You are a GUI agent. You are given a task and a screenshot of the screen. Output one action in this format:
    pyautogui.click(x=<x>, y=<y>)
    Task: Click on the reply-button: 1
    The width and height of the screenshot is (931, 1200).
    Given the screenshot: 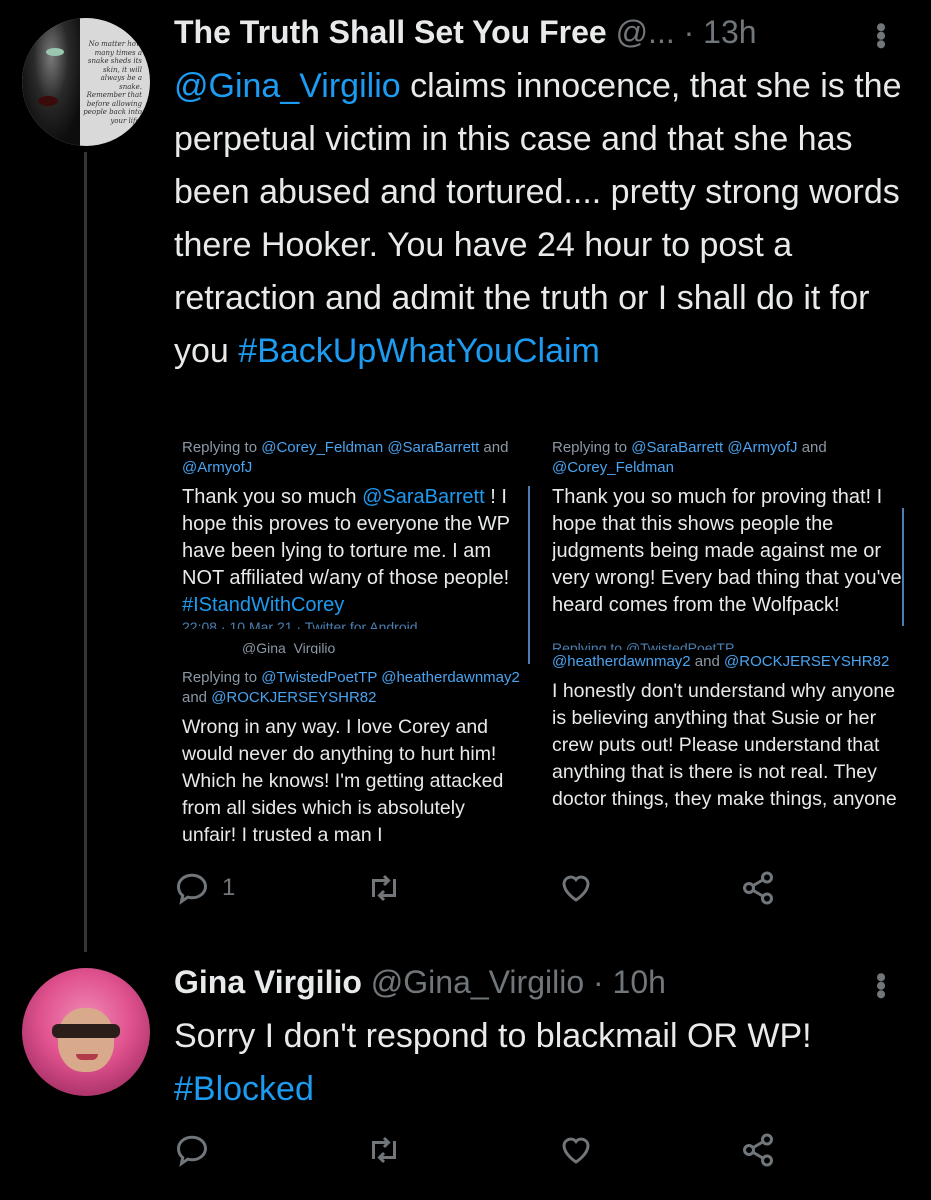 What is the action you would take?
    pyautogui.click(x=204, y=888)
    